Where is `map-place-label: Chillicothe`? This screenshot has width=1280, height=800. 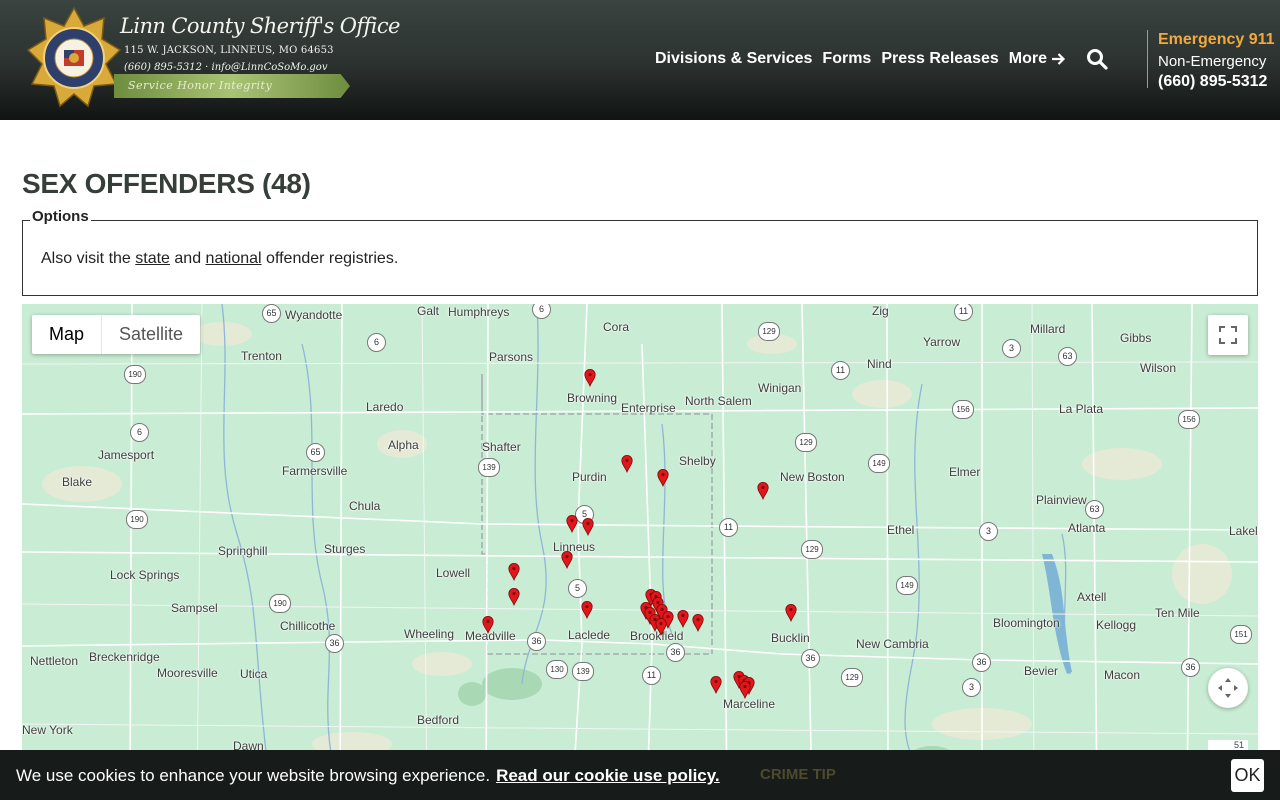
map-place-label: Chillicothe is located at coordinates (308, 626).